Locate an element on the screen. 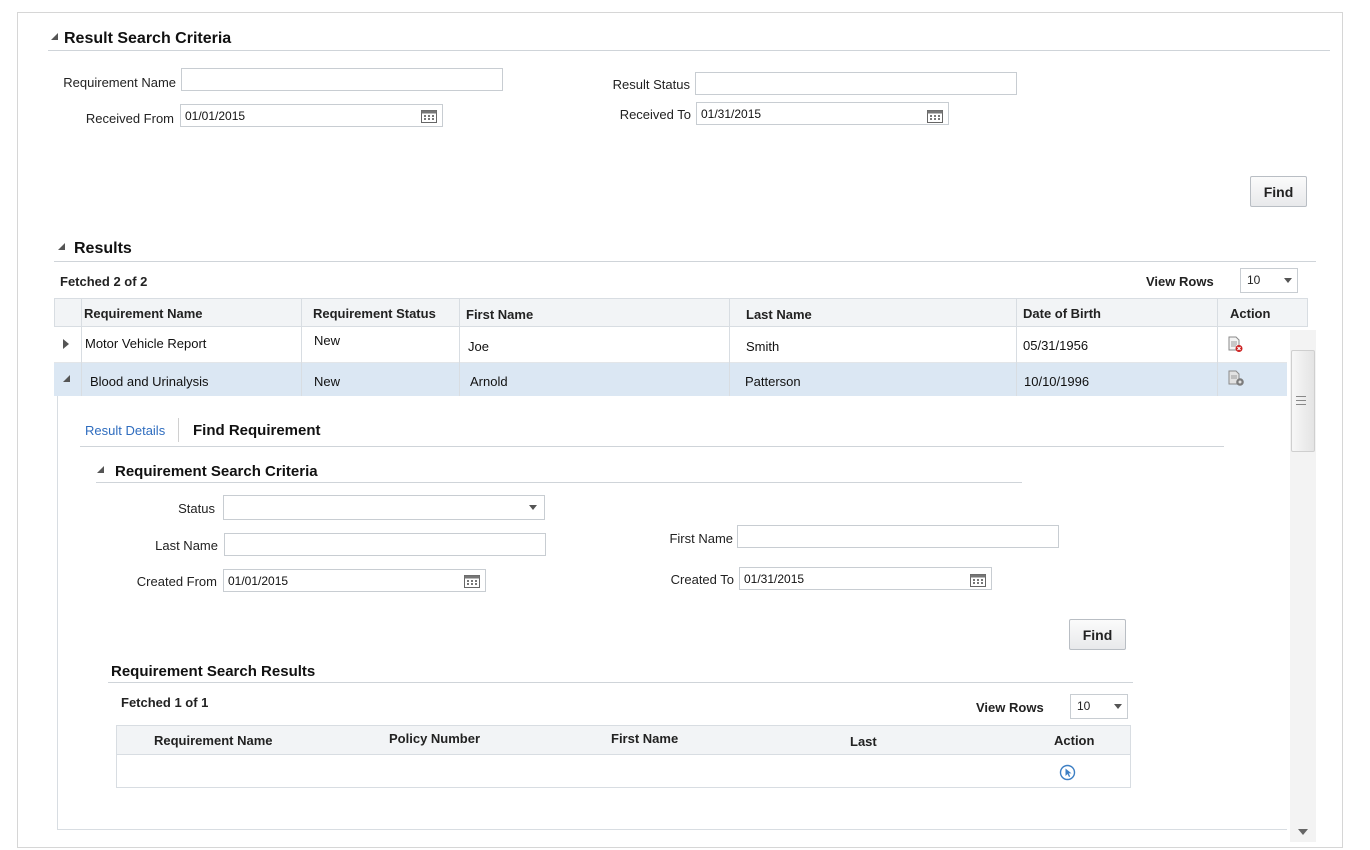 This screenshot has height=850, width=1370. first-name-input is located at coordinates (898, 536).